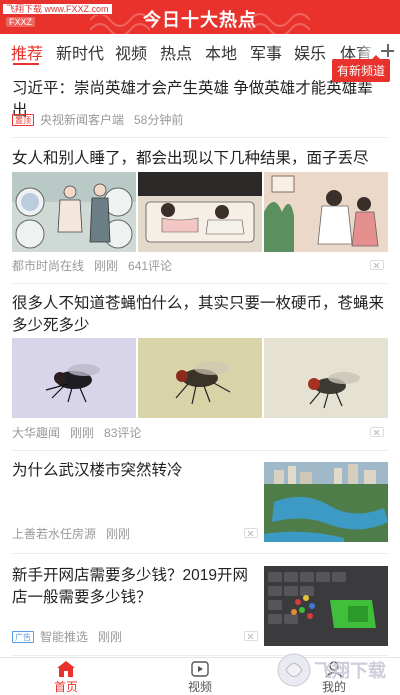 The height and width of the screenshot is (695, 400). Describe the element at coordinates (326, 502) in the screenshot. I see `city-aerial-image` at that location.